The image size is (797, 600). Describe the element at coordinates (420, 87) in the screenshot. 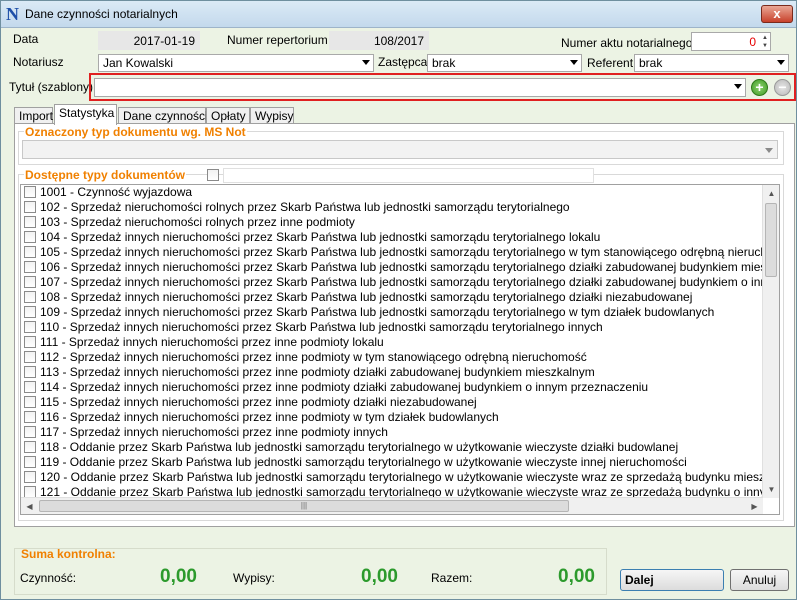

I see `tytul-template-select` at that location.